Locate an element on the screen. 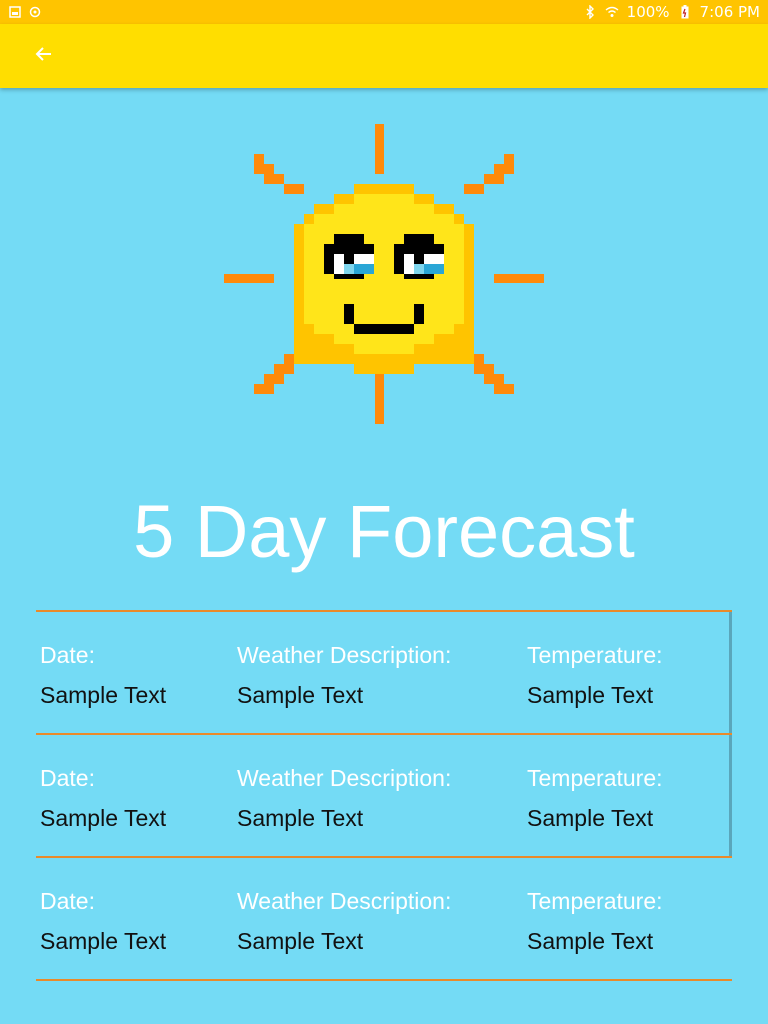 The width and height of the screenshot is (768, 1024). page-title: 5 Day Forecast is located at coordinates (384, 531).